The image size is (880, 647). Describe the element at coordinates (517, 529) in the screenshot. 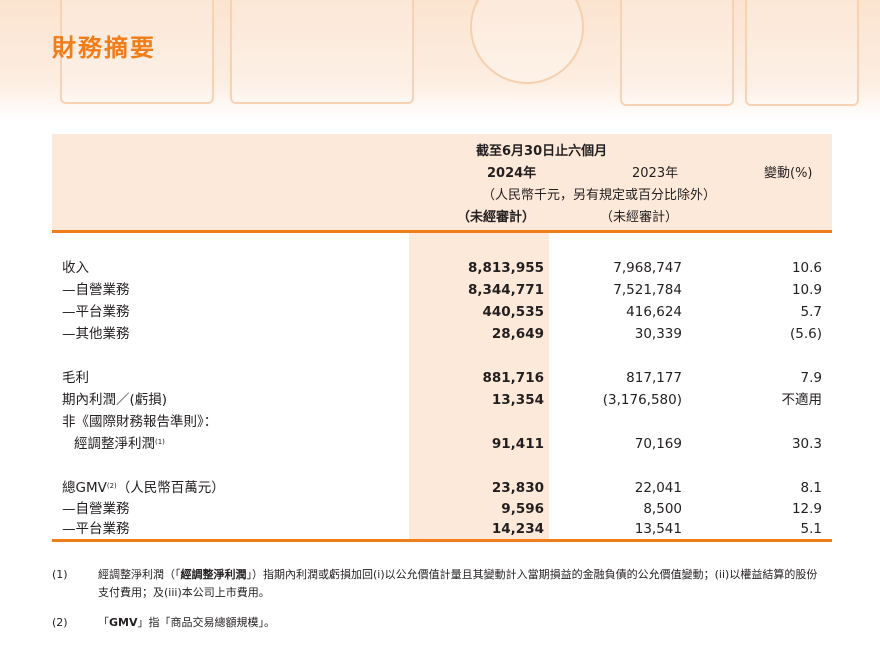

I see `value-2024: 14,234` at that location.